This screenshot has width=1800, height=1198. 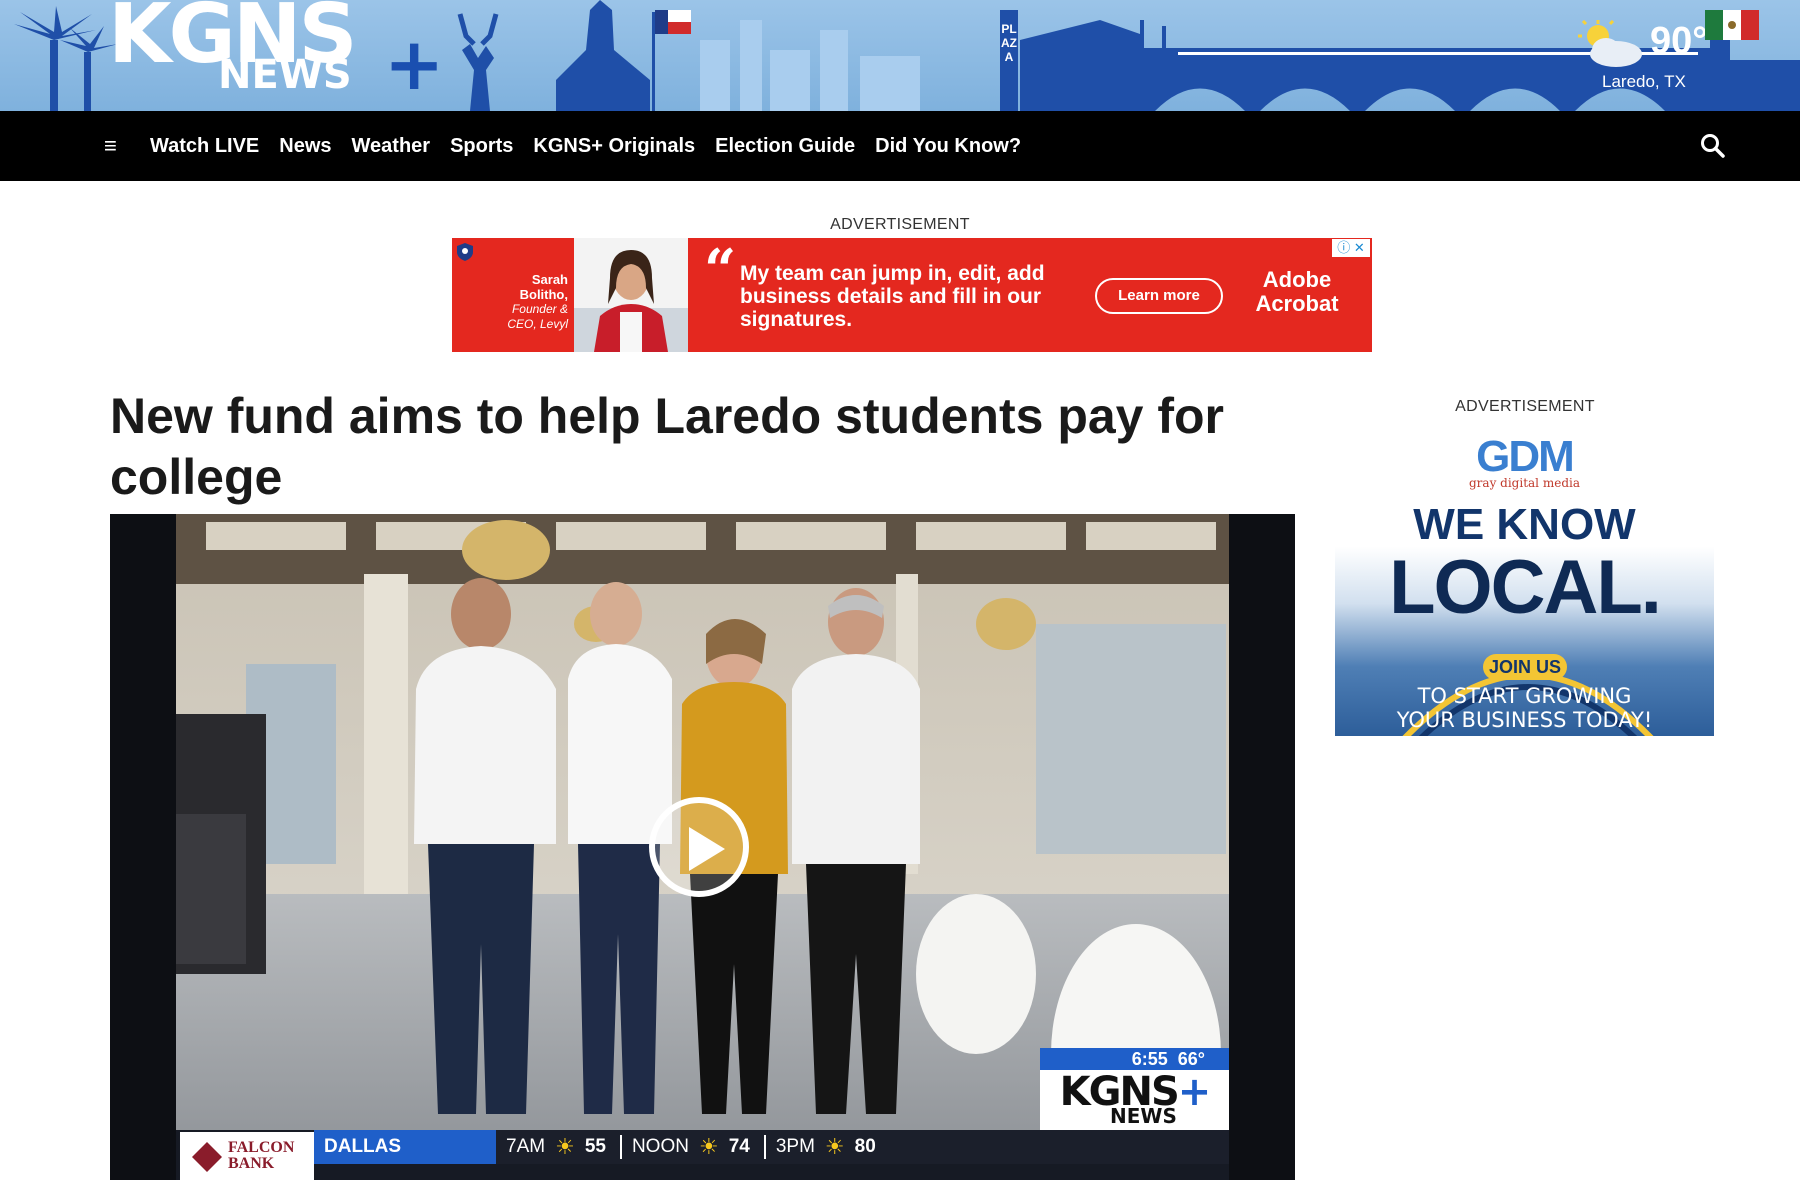 I want to click on forecast-temp: 55, so click(x=595, y=1146).